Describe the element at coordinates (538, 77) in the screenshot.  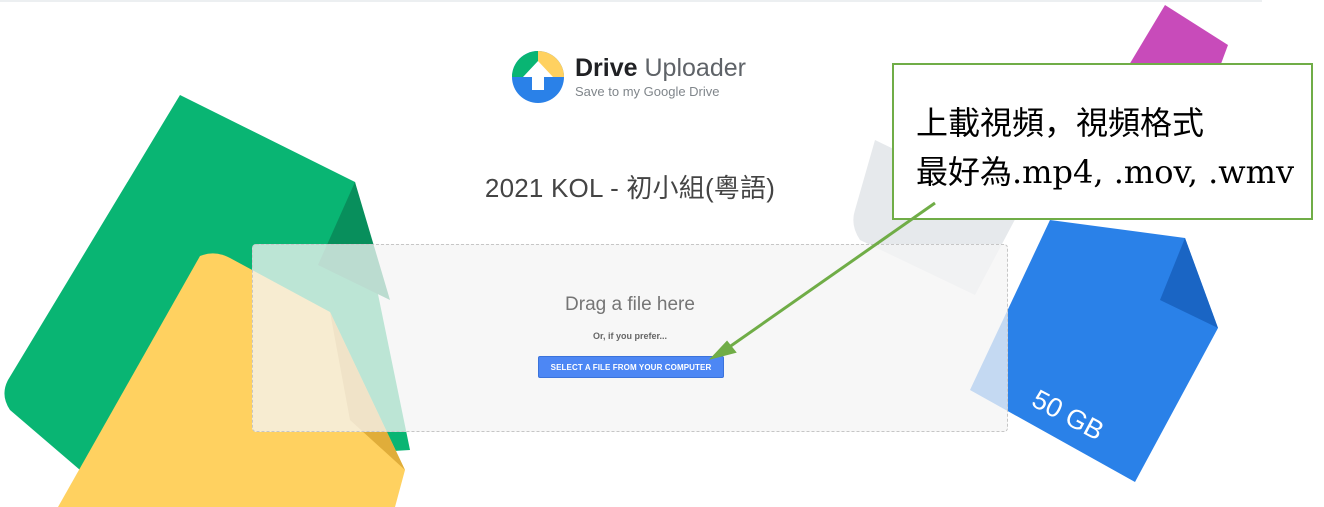
I see `drive-uploader-logo-icon` at that location.